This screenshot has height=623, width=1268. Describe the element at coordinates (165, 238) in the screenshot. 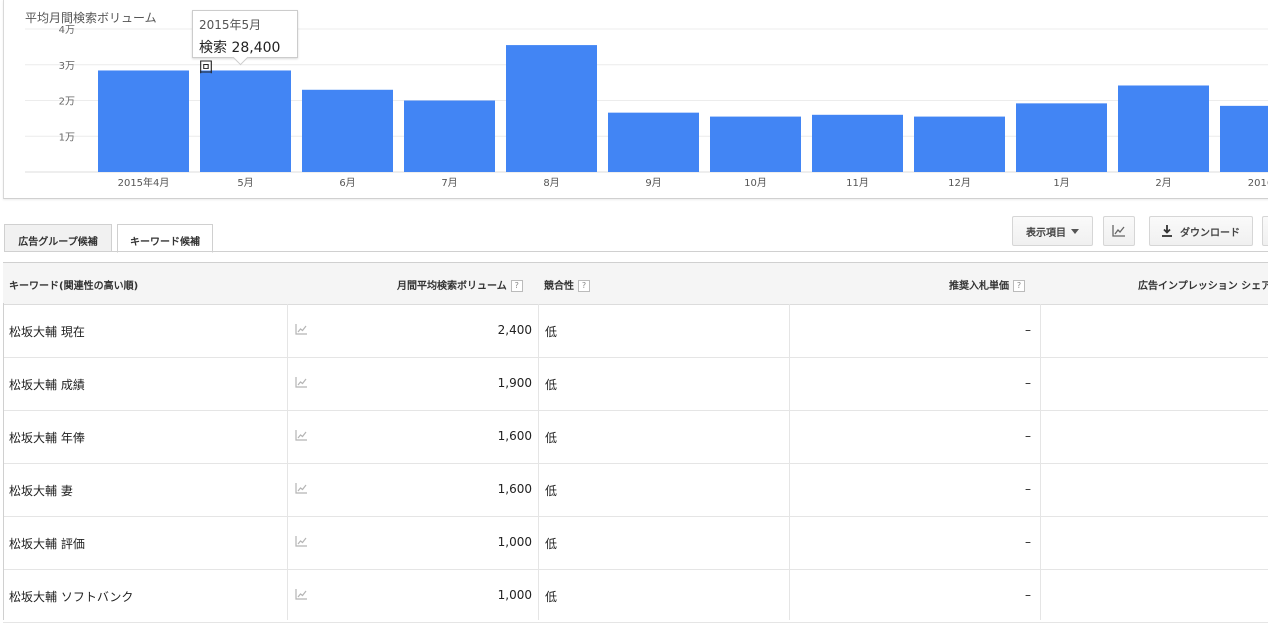

I see `tab-keyword-ideas: キーワード候補` at that location.